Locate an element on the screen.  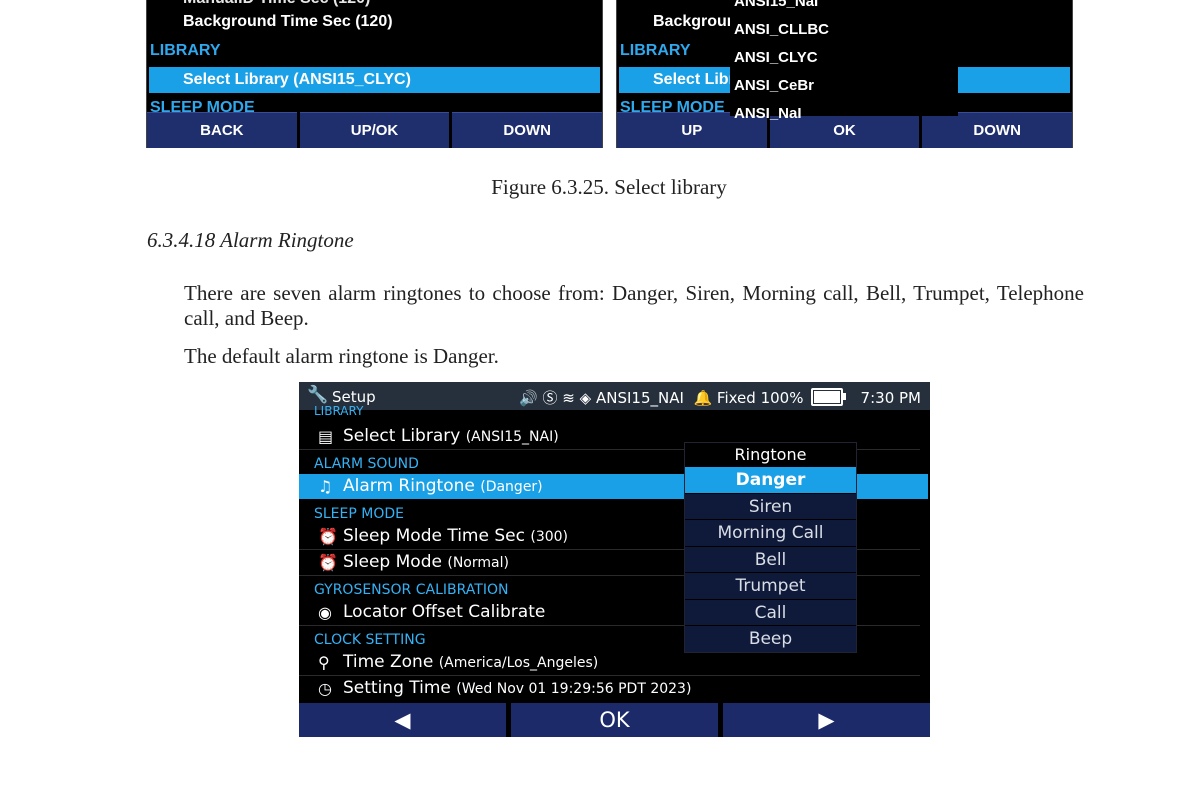
body-paragraph: The default alarm ringtone is Danger. is located at coordinates (341, 356).